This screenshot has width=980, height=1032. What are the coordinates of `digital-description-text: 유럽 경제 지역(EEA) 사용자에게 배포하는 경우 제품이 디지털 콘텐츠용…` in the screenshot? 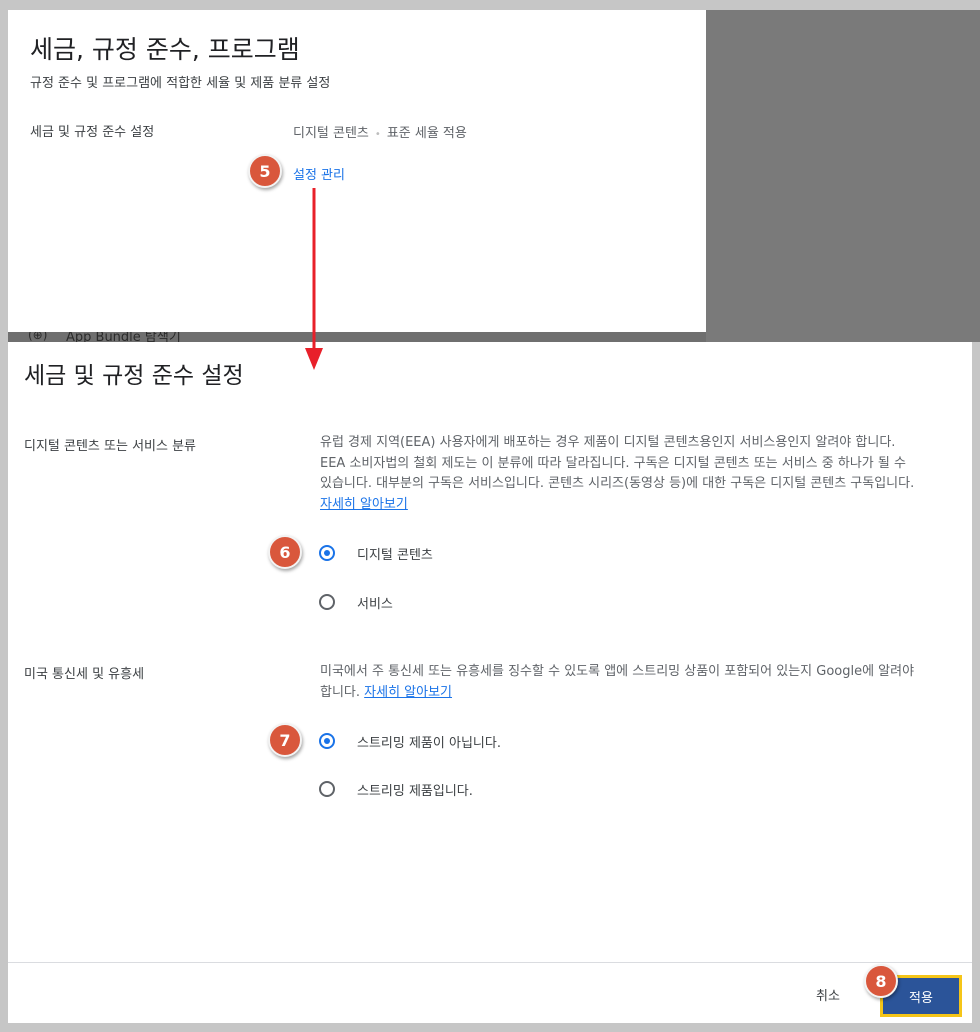 It's located at (617, 463).